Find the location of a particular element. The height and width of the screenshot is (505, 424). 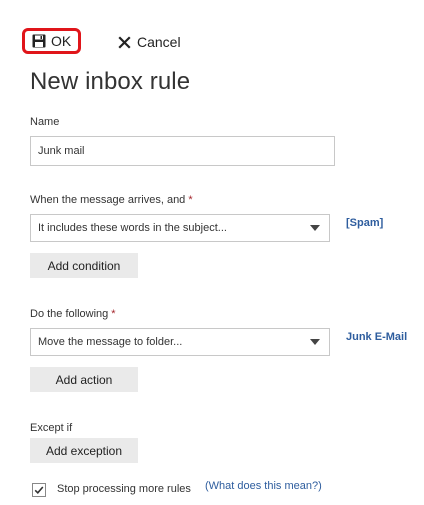

action-label: Do the following * is located at coordinates (73, 314).